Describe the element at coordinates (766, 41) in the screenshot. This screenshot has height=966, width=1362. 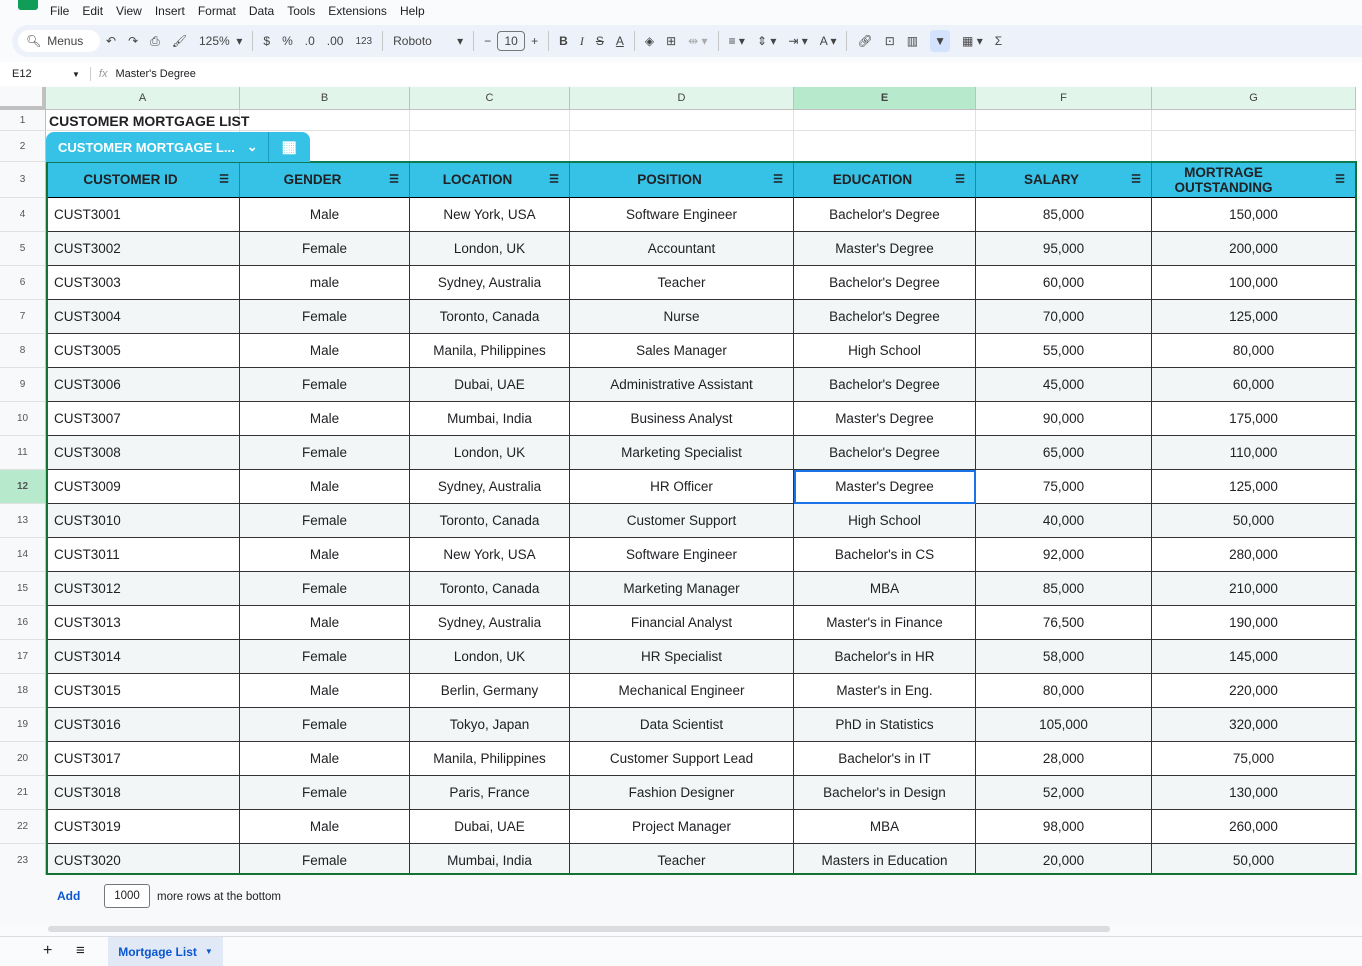
I see `vertical-align-icon: ⇕ ▾` at that location.